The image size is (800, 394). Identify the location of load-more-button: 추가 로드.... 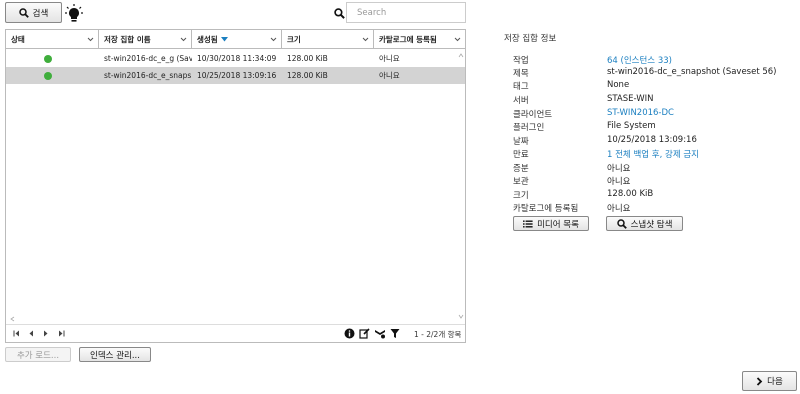
(38, 354).